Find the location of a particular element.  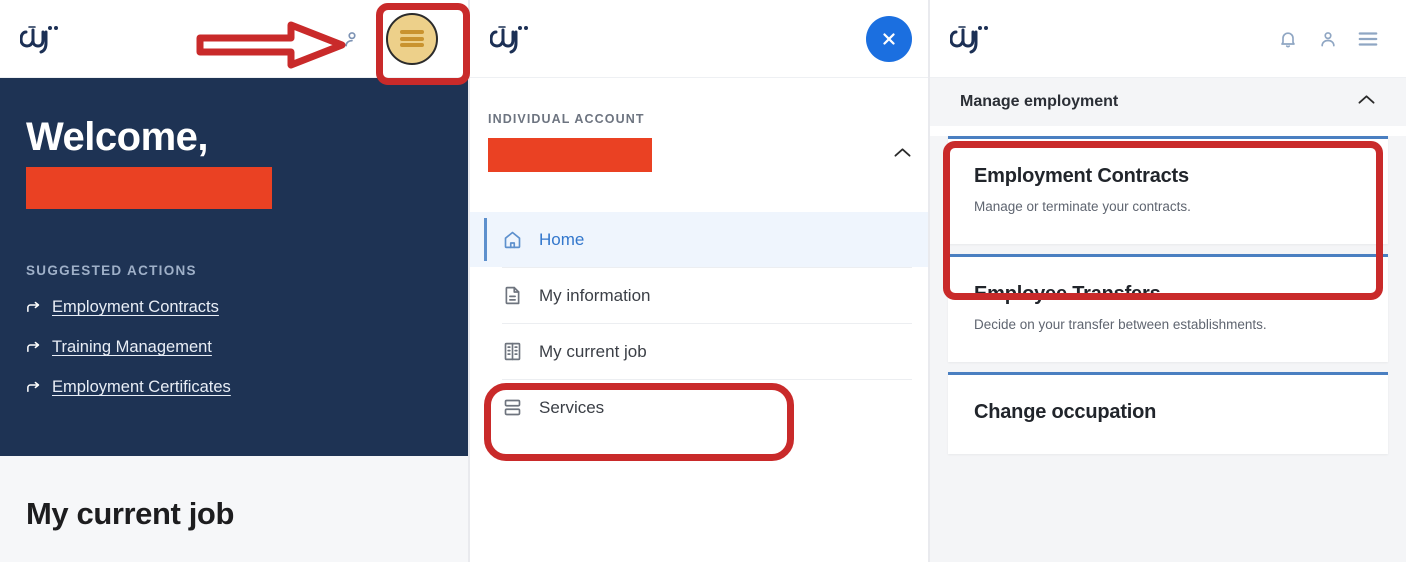

service-card-title: Employment Contracts is located at coordinates (1081, 176).